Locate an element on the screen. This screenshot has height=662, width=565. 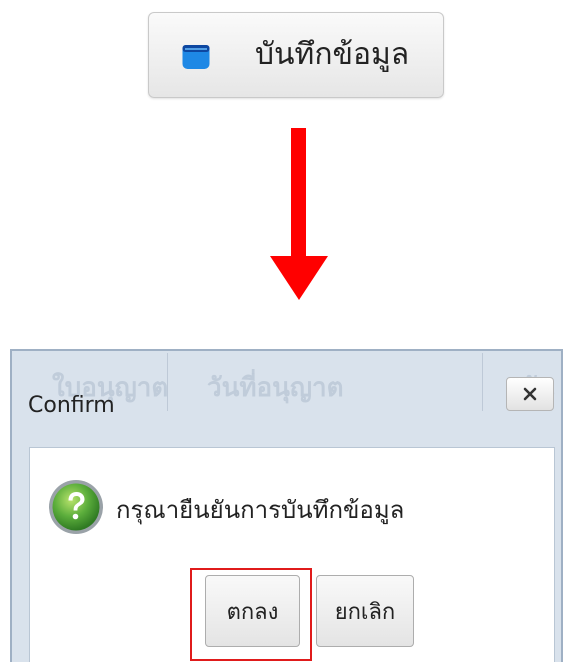
cancel-button: ยกเลิก is located at coordinates (365, 611).